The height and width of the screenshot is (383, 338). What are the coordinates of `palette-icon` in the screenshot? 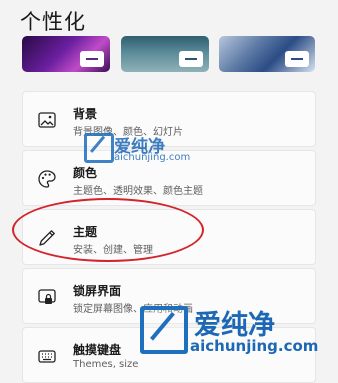 It's located at (47, 179).